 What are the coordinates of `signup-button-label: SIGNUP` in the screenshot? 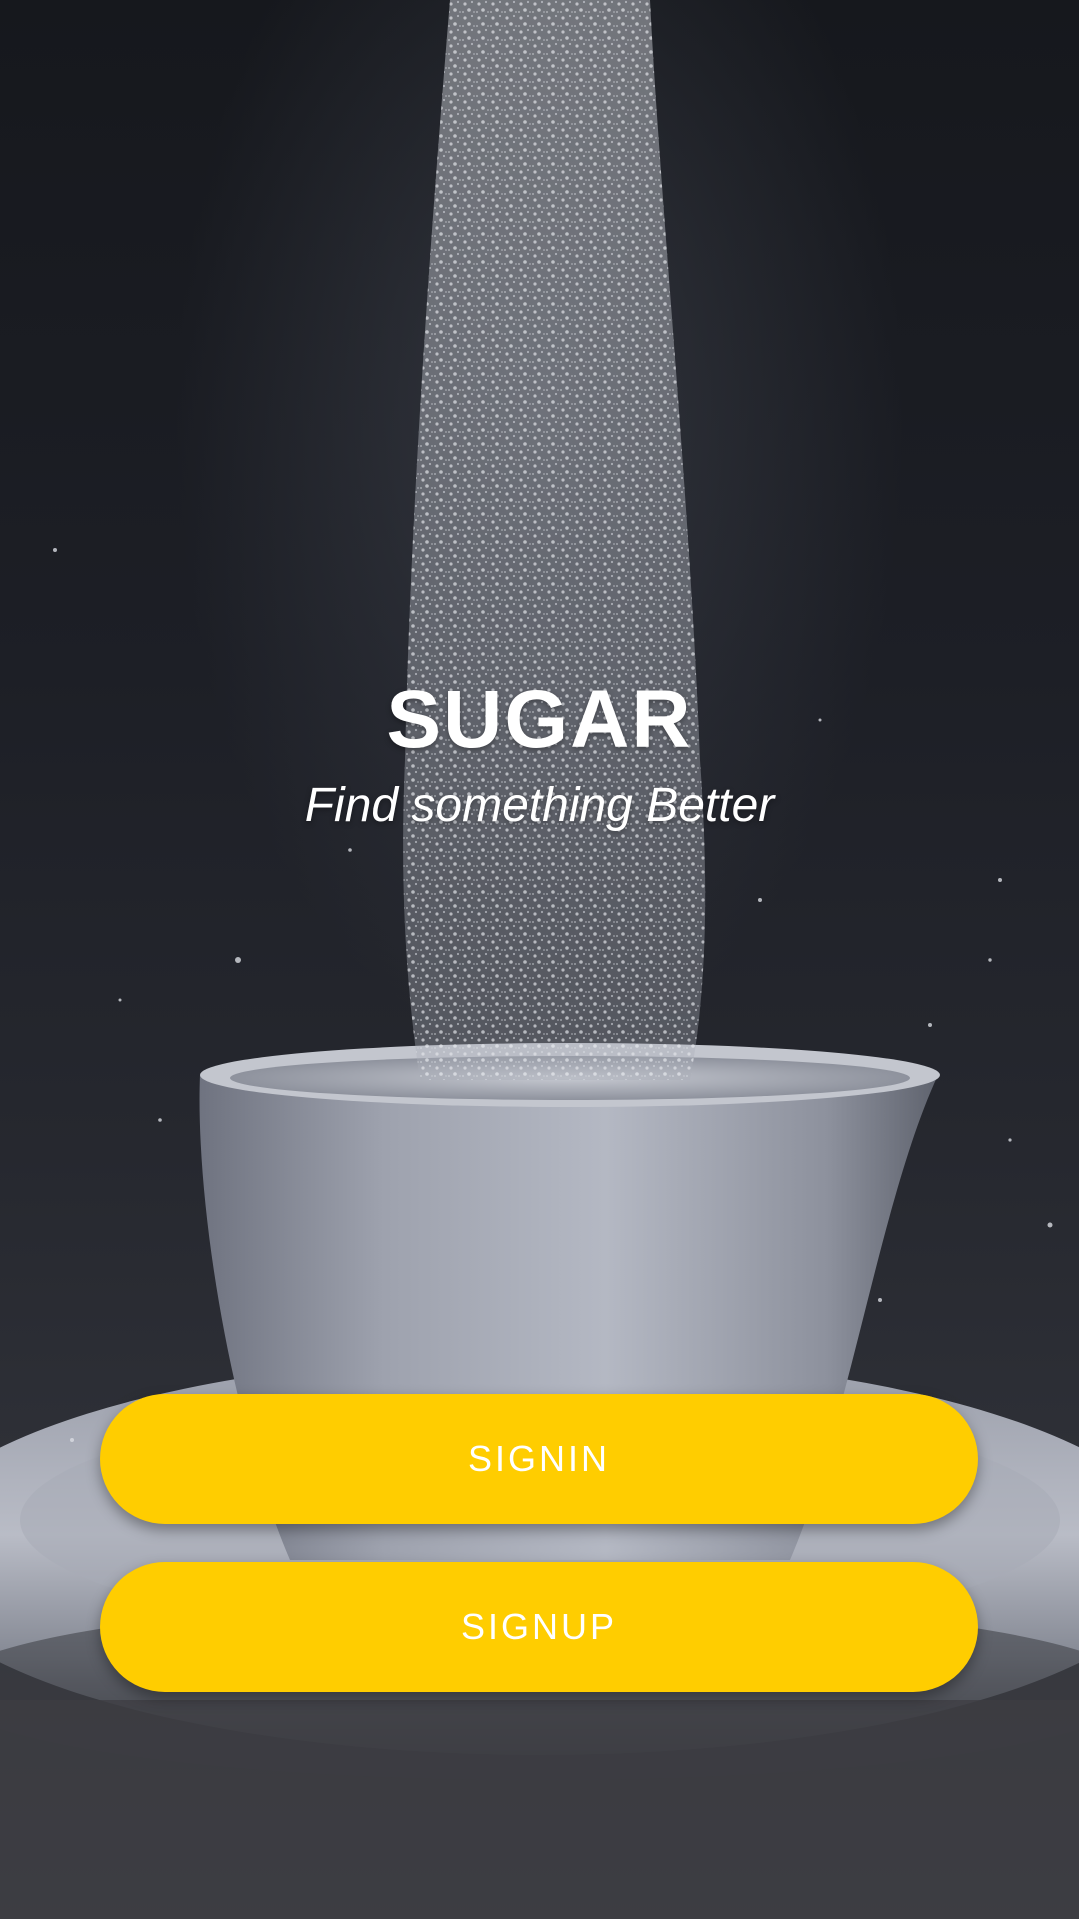 It's located at (539, 1626).